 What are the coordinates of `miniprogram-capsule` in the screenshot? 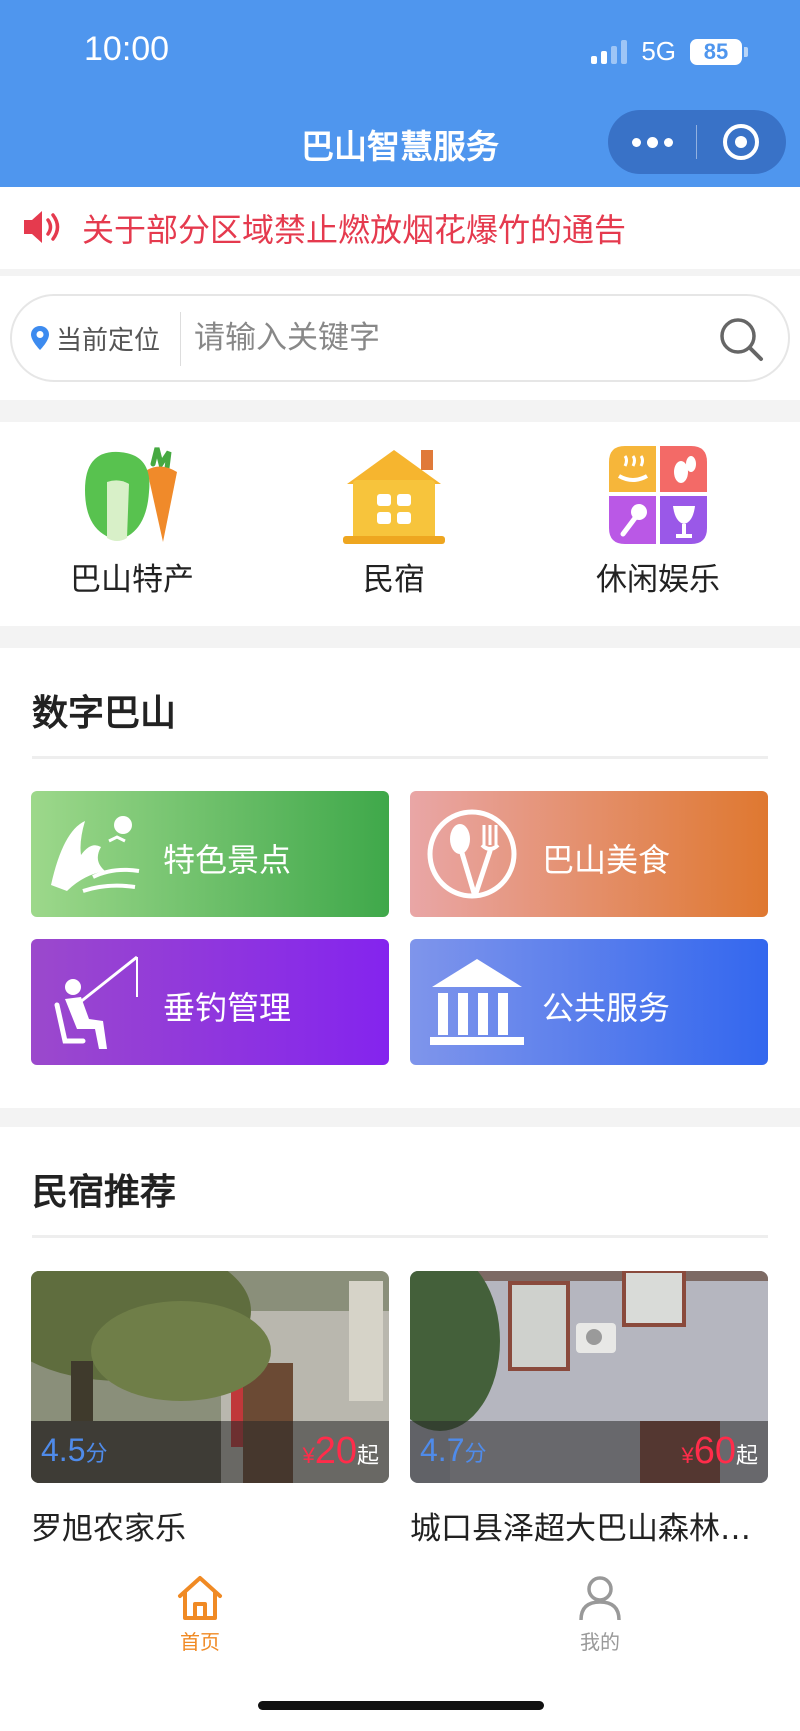 It's located at (697, 142).